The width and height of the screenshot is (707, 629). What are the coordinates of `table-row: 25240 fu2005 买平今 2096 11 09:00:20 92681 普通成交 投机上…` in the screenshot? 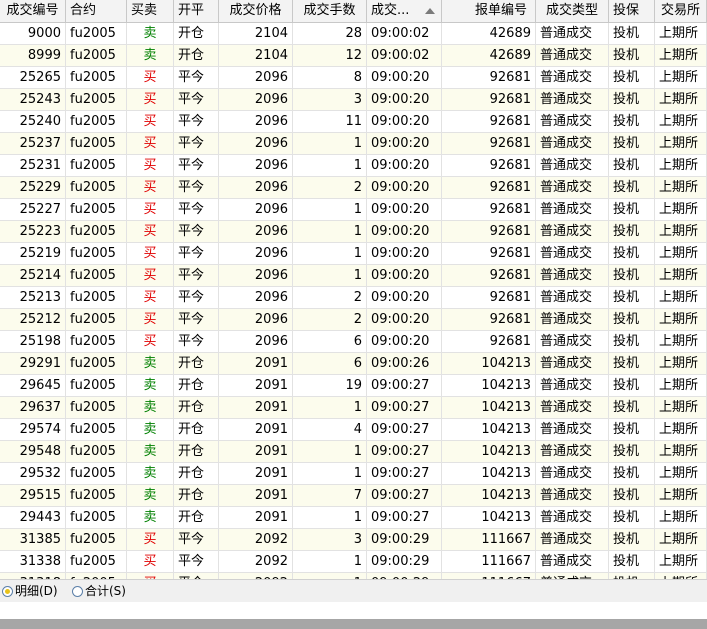 It's located at (353, 122).